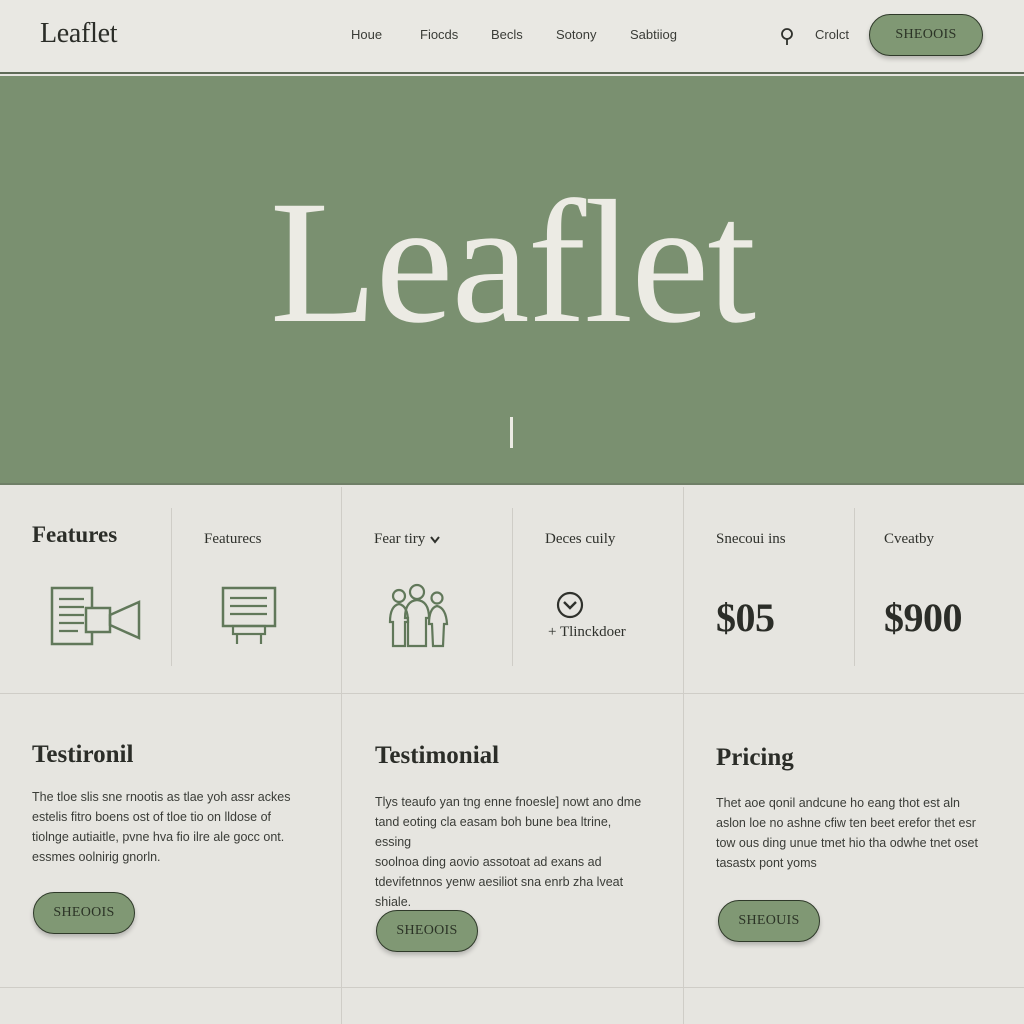 The width and height of the screenshot is (1024, 1024). I want to click on close-circle-icon, so click(570, 605).